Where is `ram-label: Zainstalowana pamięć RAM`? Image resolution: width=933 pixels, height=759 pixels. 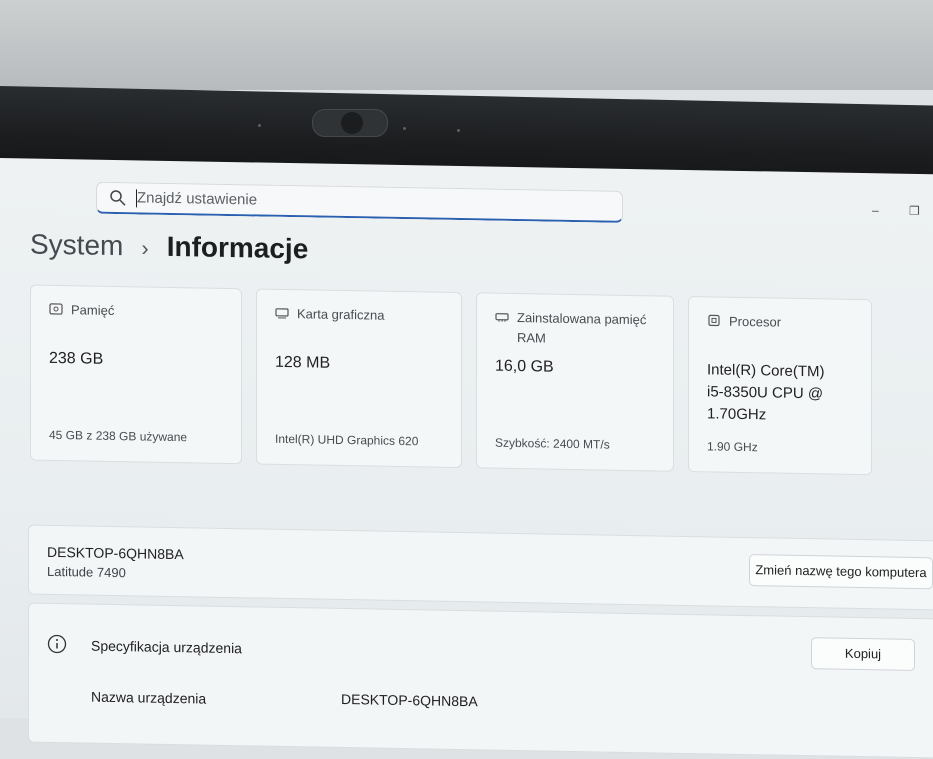
ram-label: Zainstalowana pamięć RAM is located at coordinates (587, 329).